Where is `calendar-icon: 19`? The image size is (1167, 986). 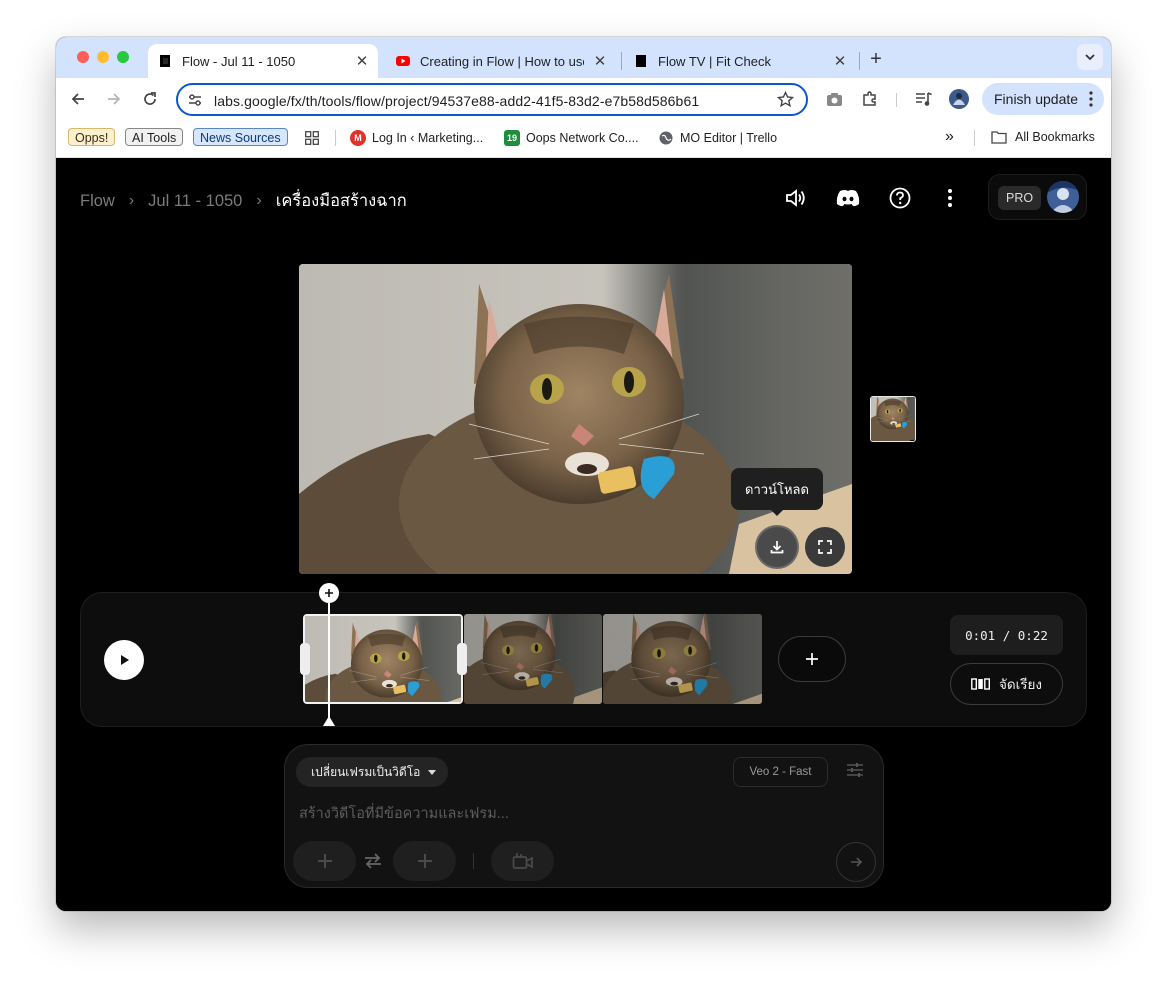
calendar-icon: 19 is located at coordinates (512, 138).